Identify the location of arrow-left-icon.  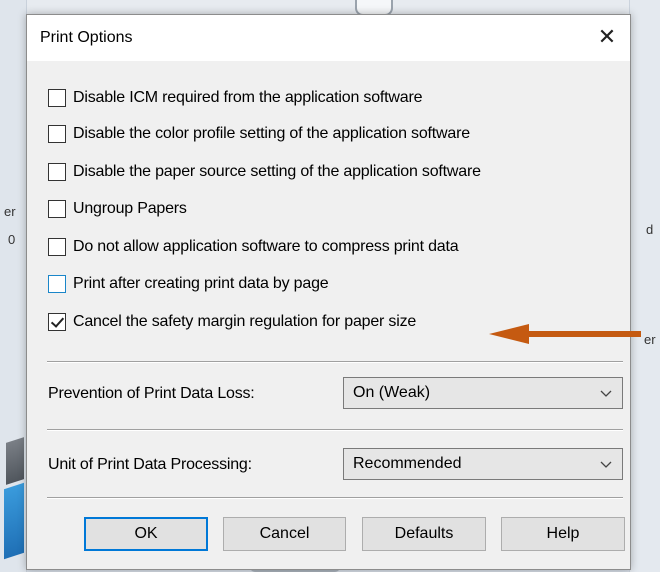
(565, 334).